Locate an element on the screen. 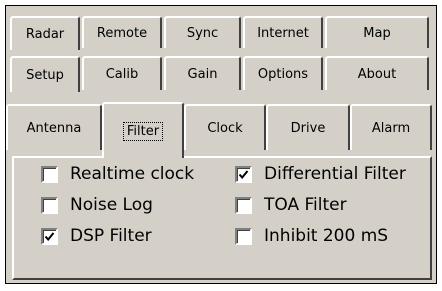 The image size is (442, 291). tab-map: Map is located at coordinates (377, 32).